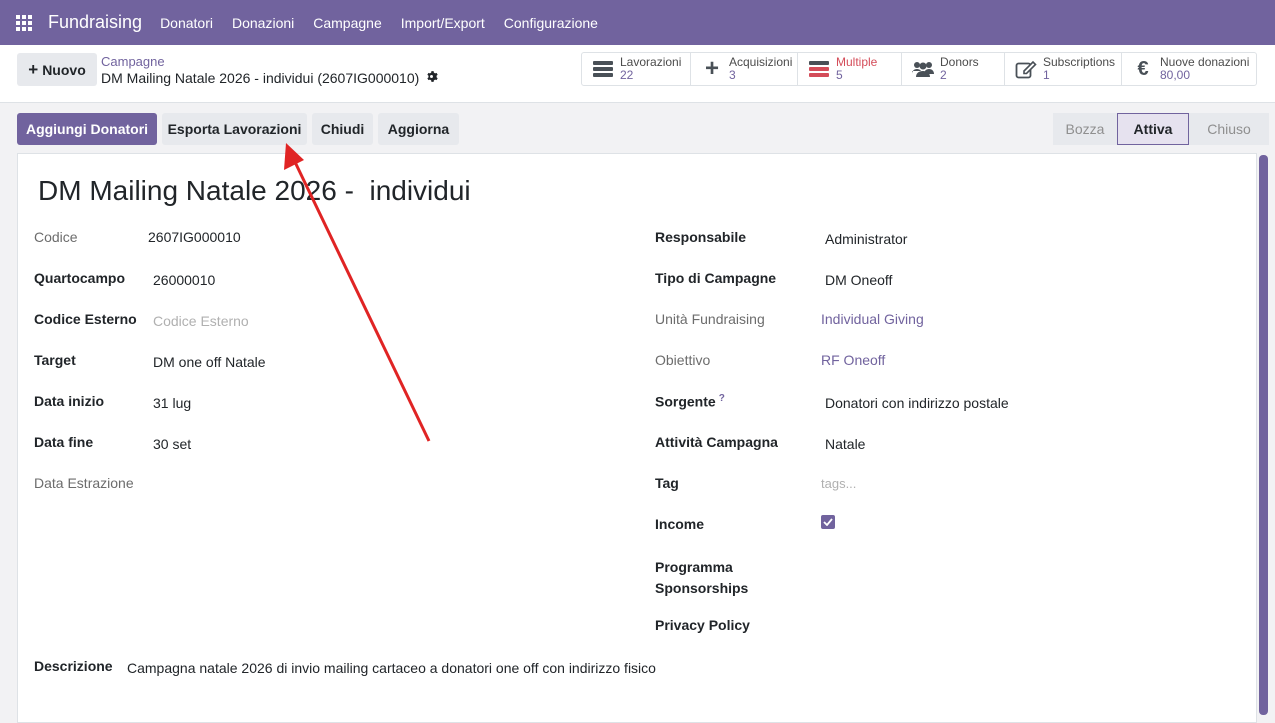  What do you see at coordinates (853, 360) in the screenshot?
I see `field-link-obiettivo: RF Oneoff` at bounding box center [853, 360].